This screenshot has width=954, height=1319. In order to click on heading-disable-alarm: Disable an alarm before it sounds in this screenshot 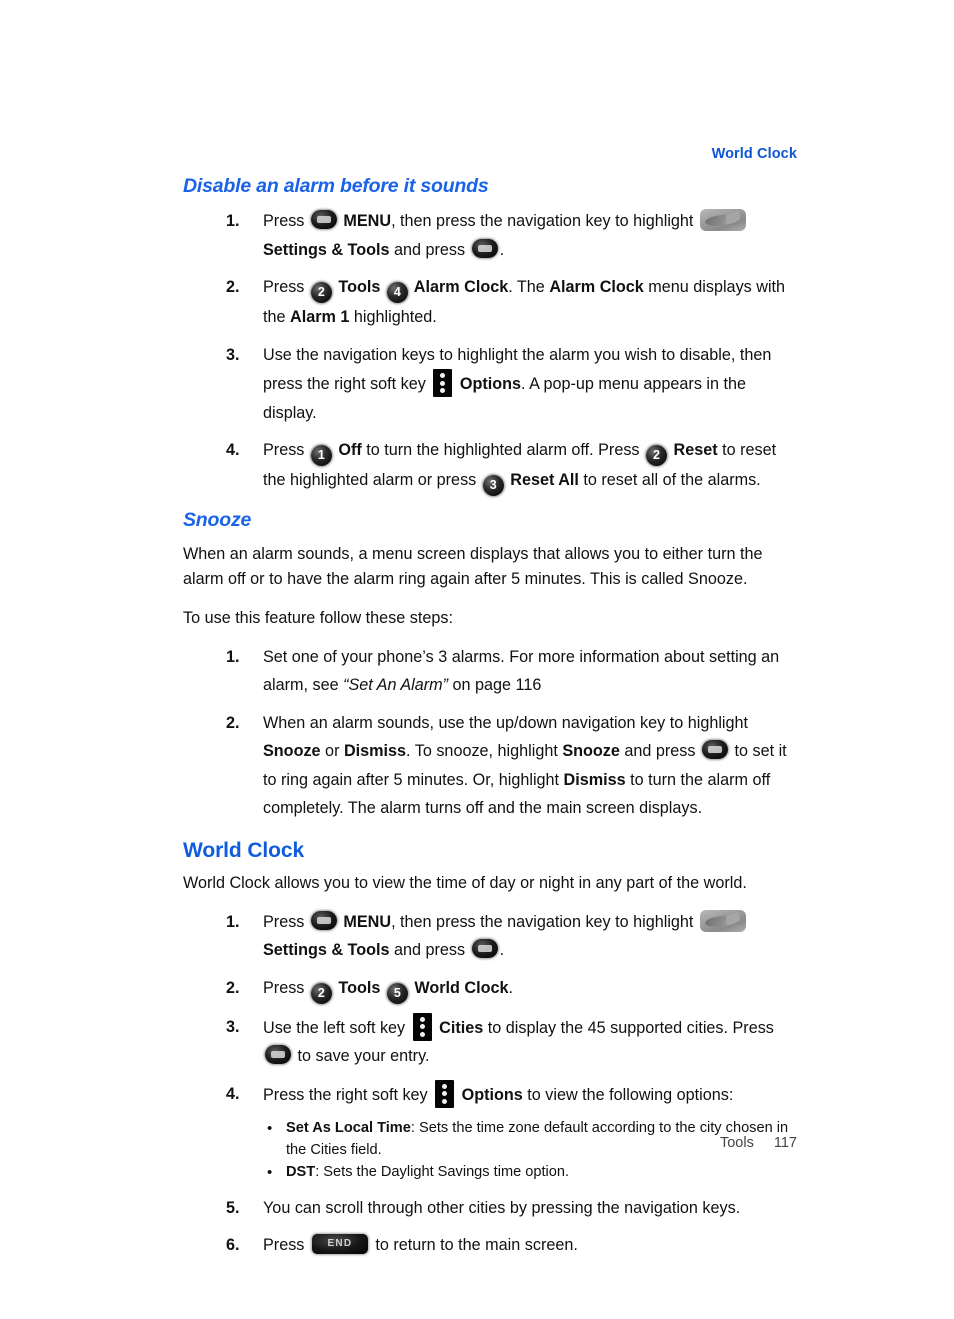, I will do `click(336, 186)`.